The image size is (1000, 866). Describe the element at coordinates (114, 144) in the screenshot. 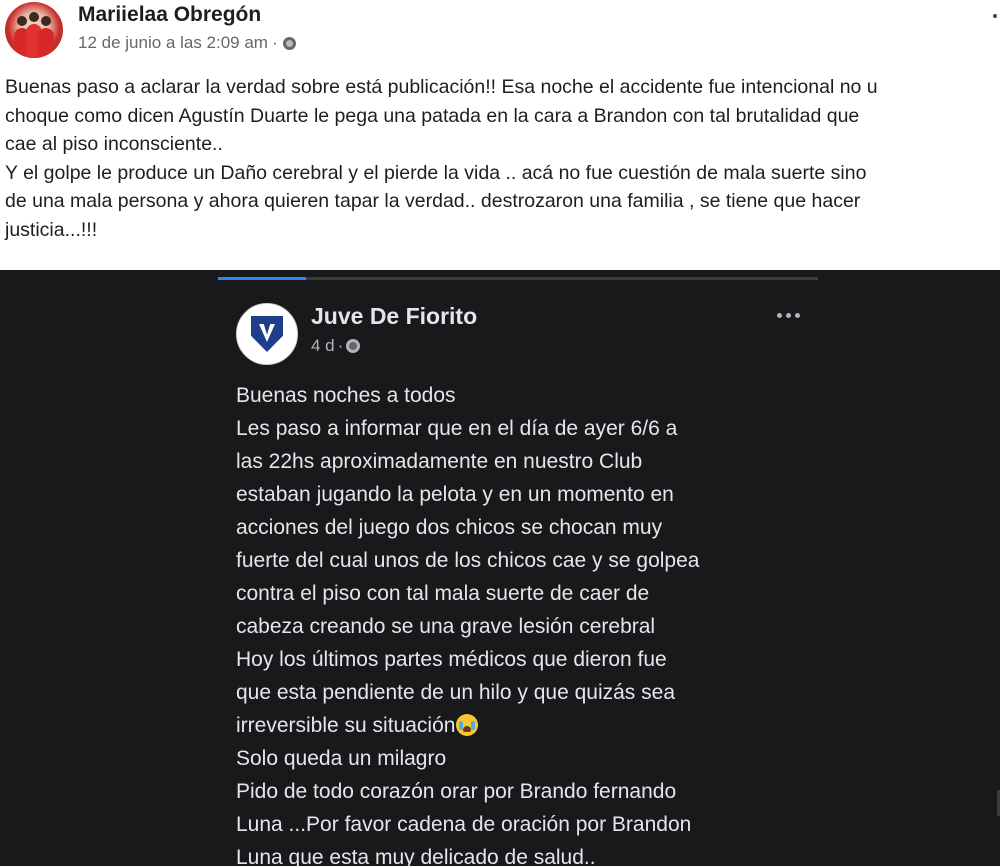

I see `post-text-line: cae al piso inconsciente..` at that location.